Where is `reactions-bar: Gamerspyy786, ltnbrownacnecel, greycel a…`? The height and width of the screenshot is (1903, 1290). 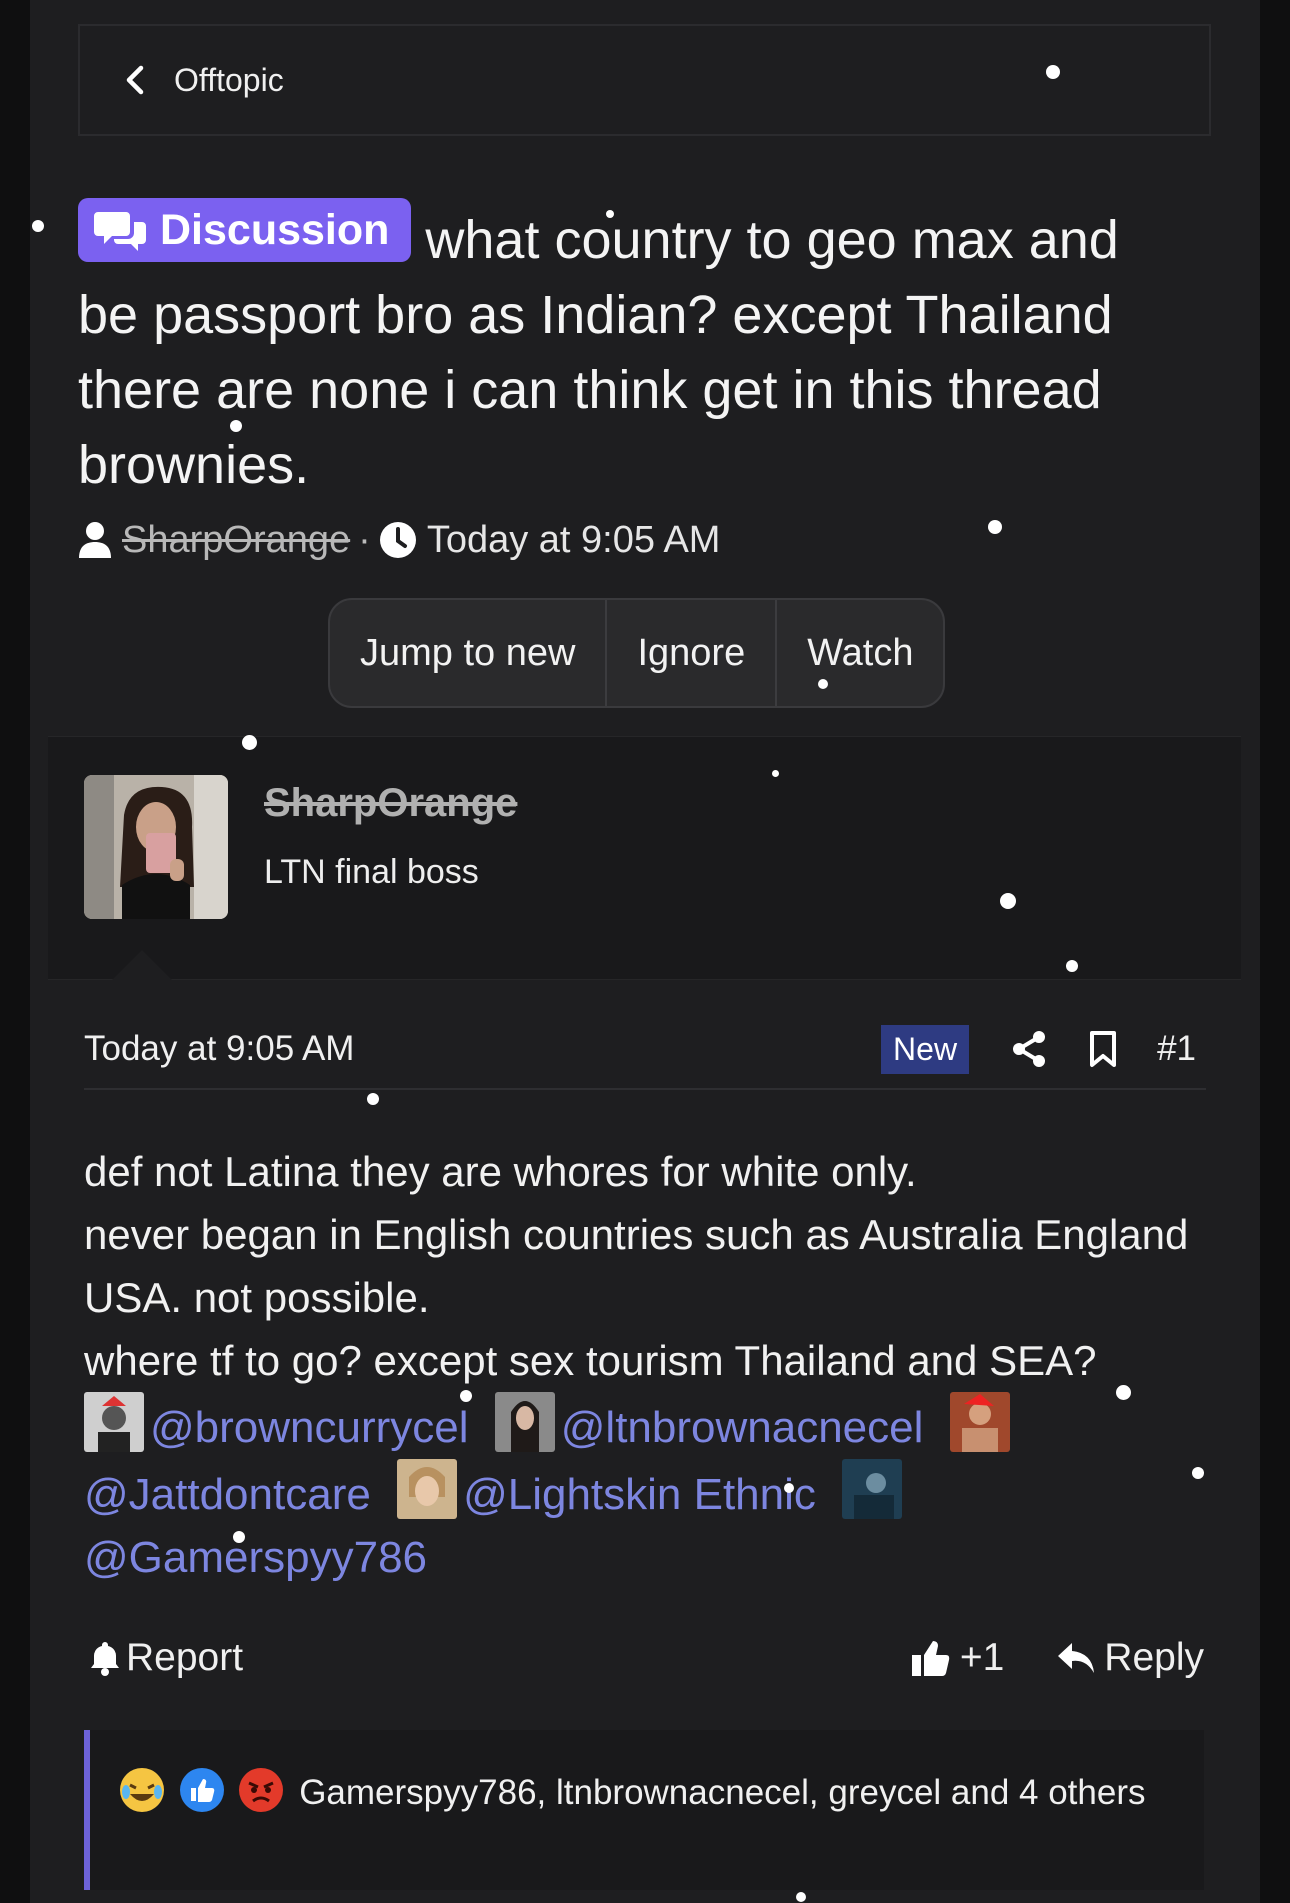 reactions-bar: Gamerspyy786, ltnbrownacnecel, greycel a… is located at coordinates (644, 1810).